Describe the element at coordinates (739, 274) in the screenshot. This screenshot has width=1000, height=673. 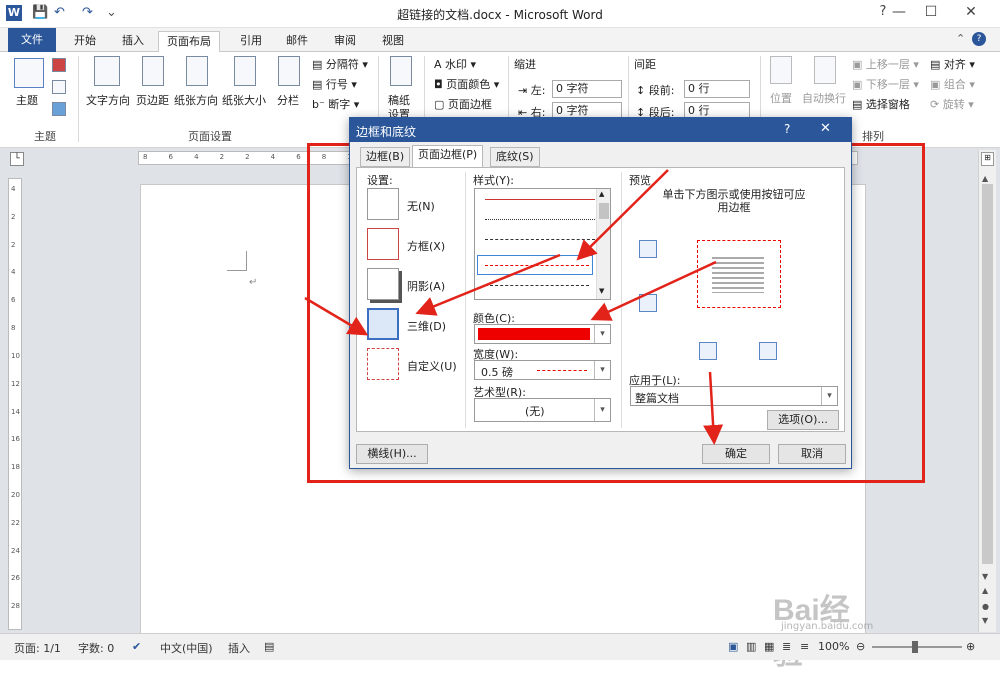
I see `preview-page` at that location.